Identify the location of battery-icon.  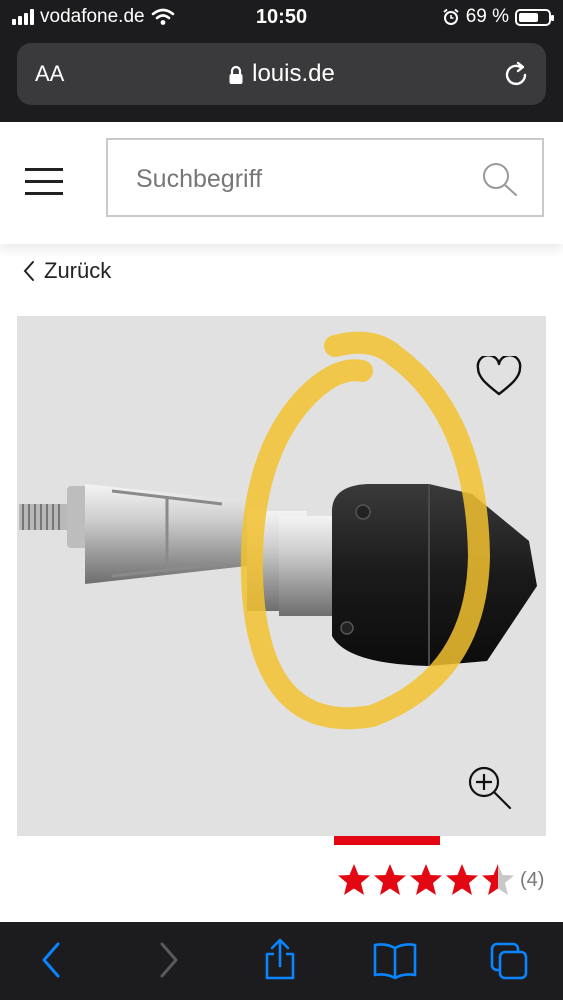
(534, 17).